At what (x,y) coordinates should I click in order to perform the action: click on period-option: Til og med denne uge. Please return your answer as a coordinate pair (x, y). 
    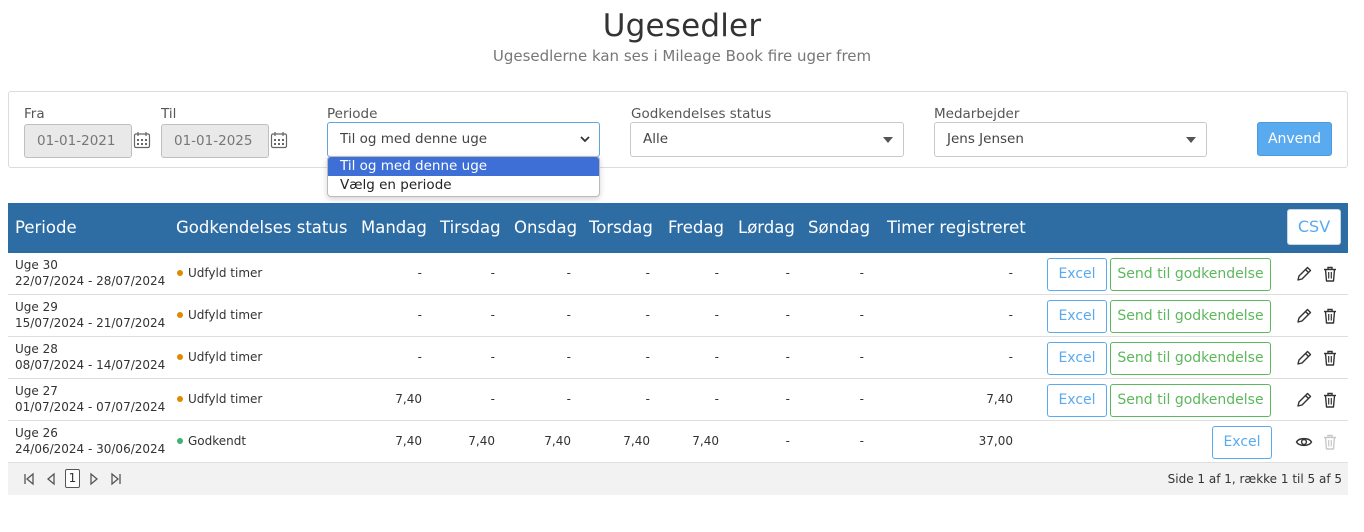
    Looking at the image, I should click on (463, 166).